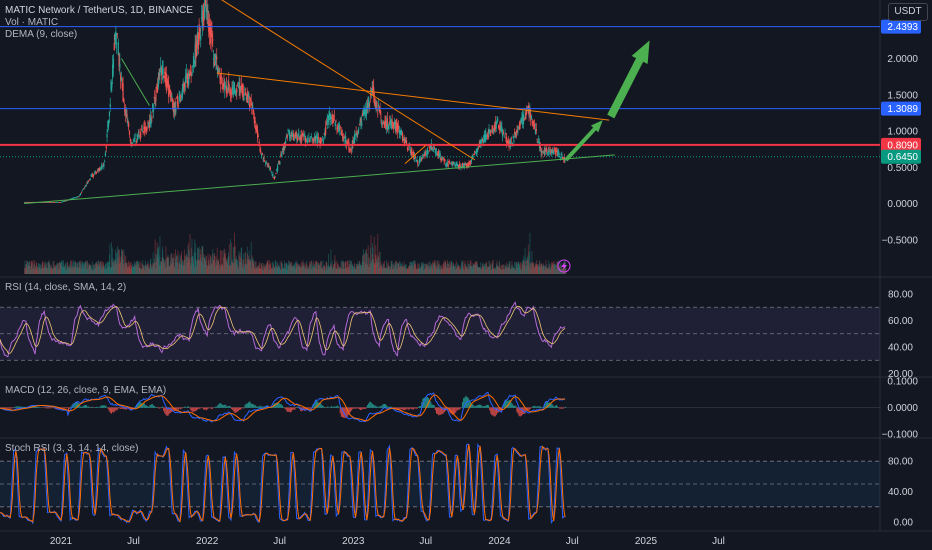 The width and height of the screenshot is (932, 550). What do you see at coordinates (440, 484) in the screenshot?
I see `stoch-band` at bounding box center [440, 484].